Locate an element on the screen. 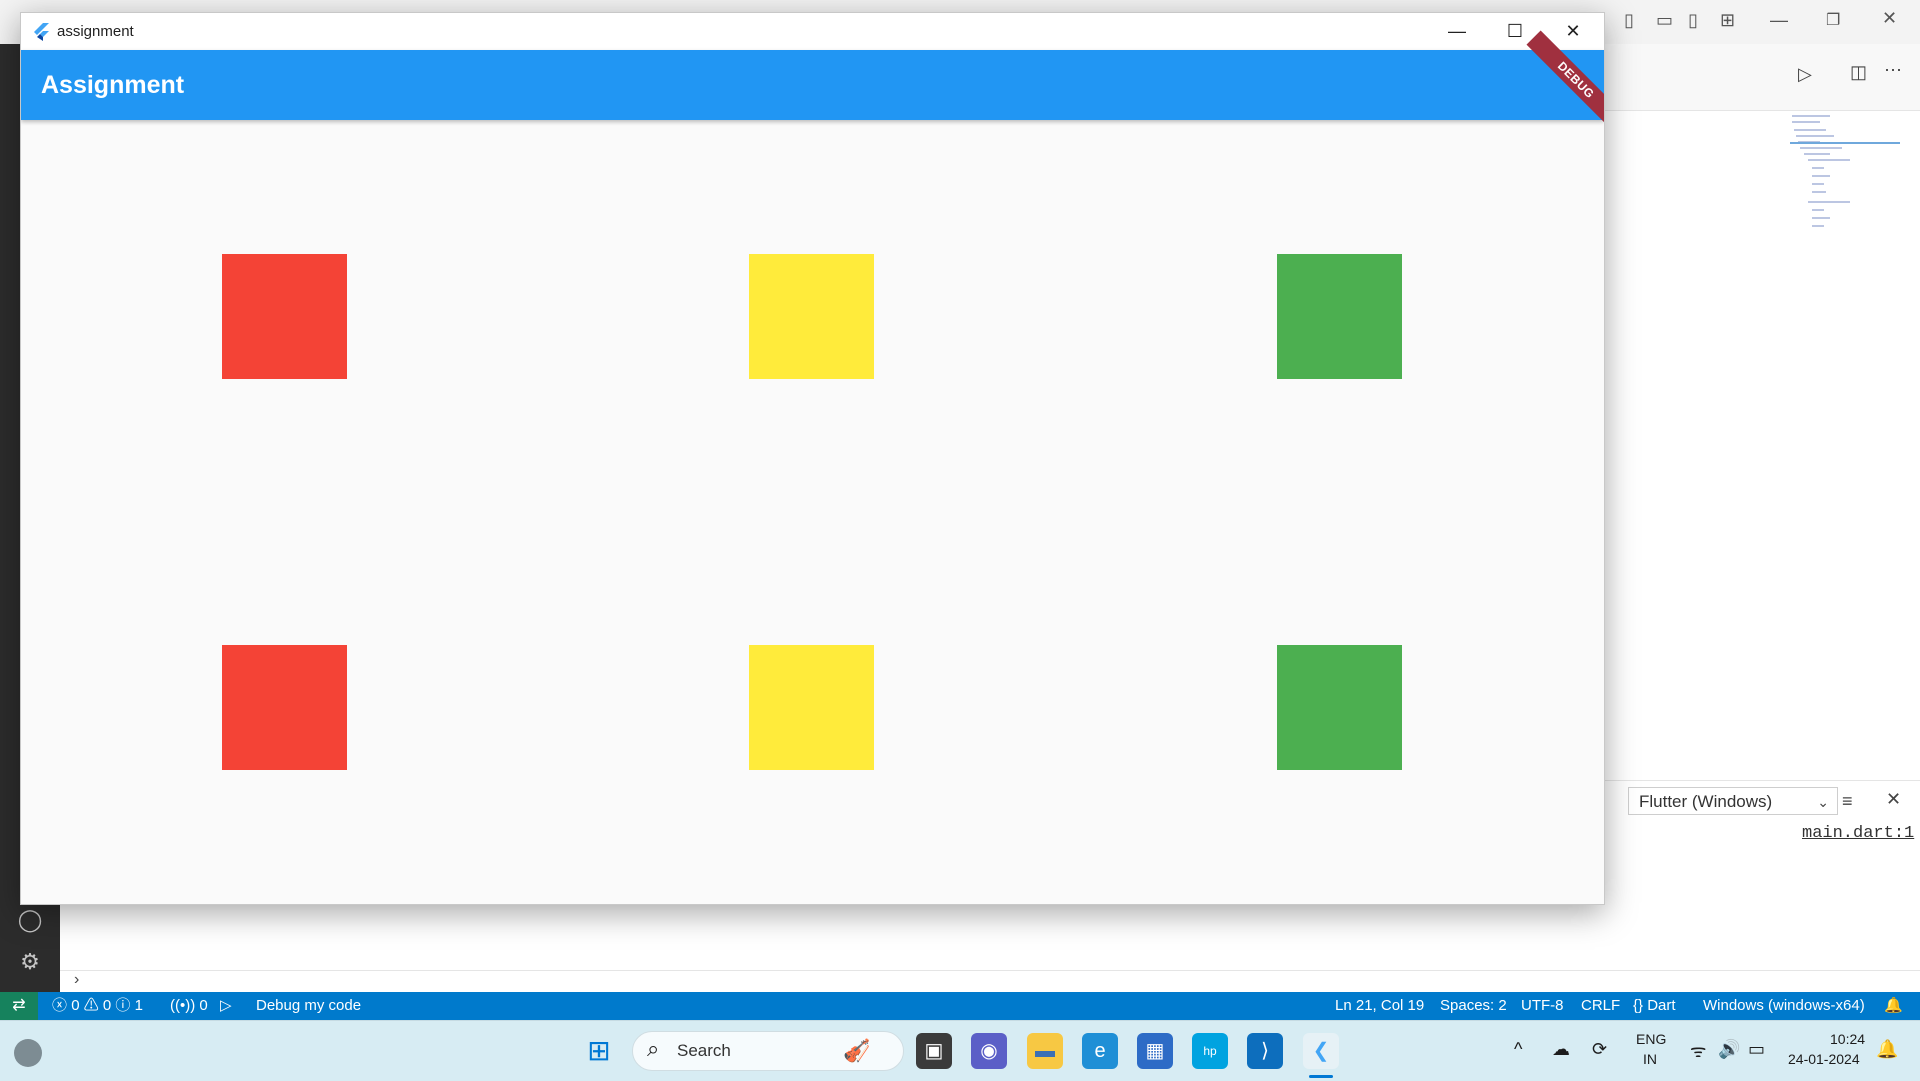 This screenshot has width=1920, height=1081. accounts-icon: ◯ is located at coordinates (30, 920).